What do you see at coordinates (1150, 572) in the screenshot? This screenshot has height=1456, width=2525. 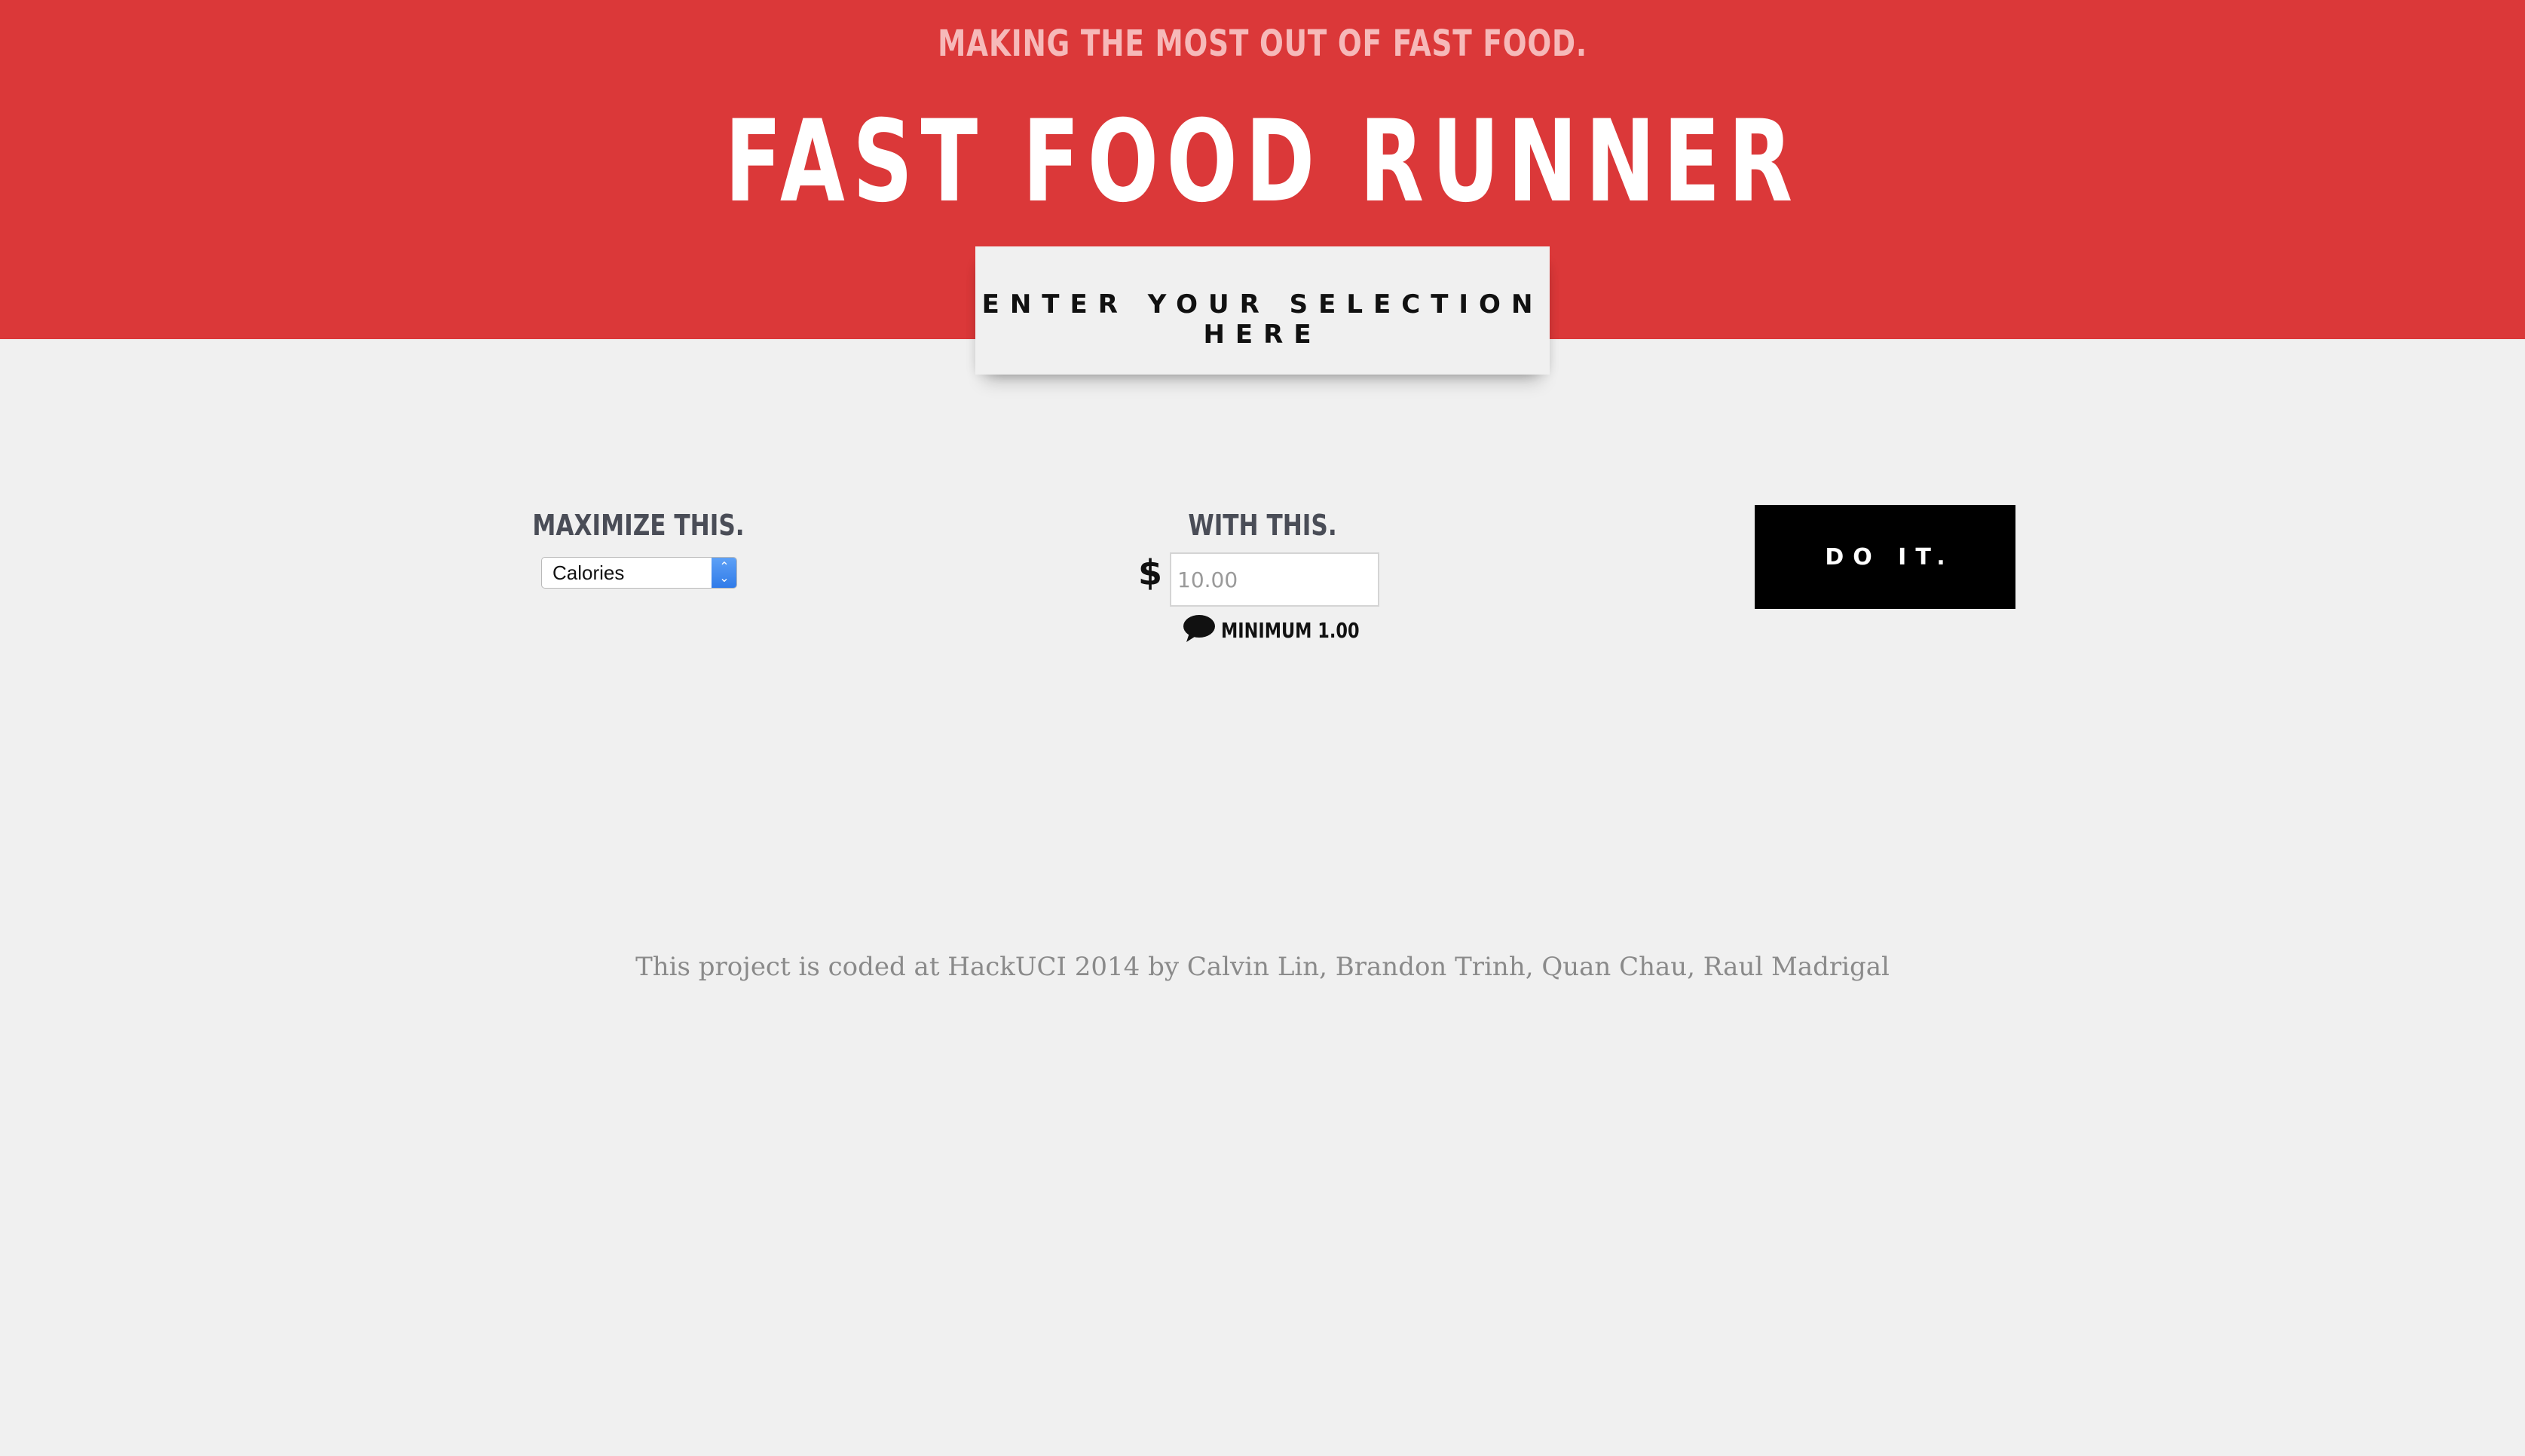 I see `currency-symbol: $` at bounding box center [1150, 572].